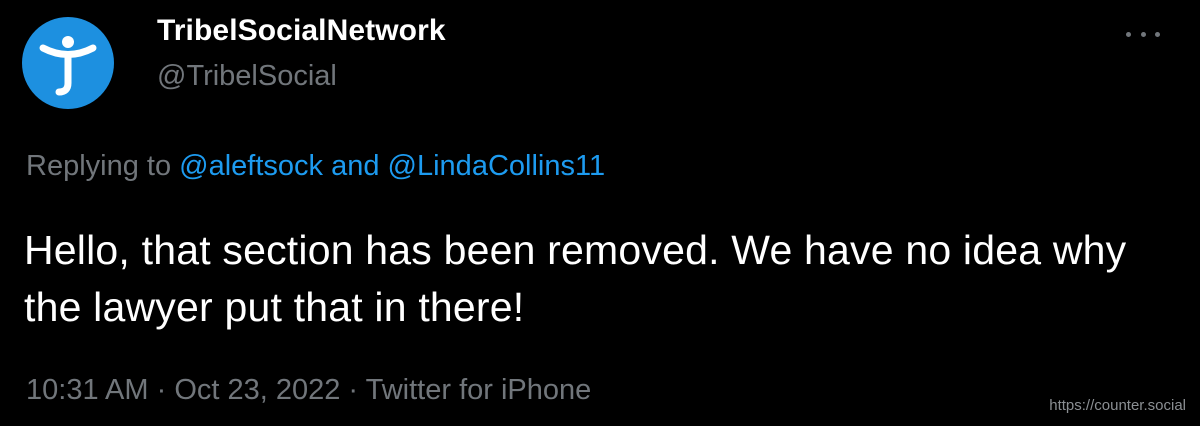 The height and width of the screenshot is (426, 1200). What do you see at coordinates (247, 76) in the screenshot?
I see `user-handle: @TribelSocial` at bounding box center [247, 76].